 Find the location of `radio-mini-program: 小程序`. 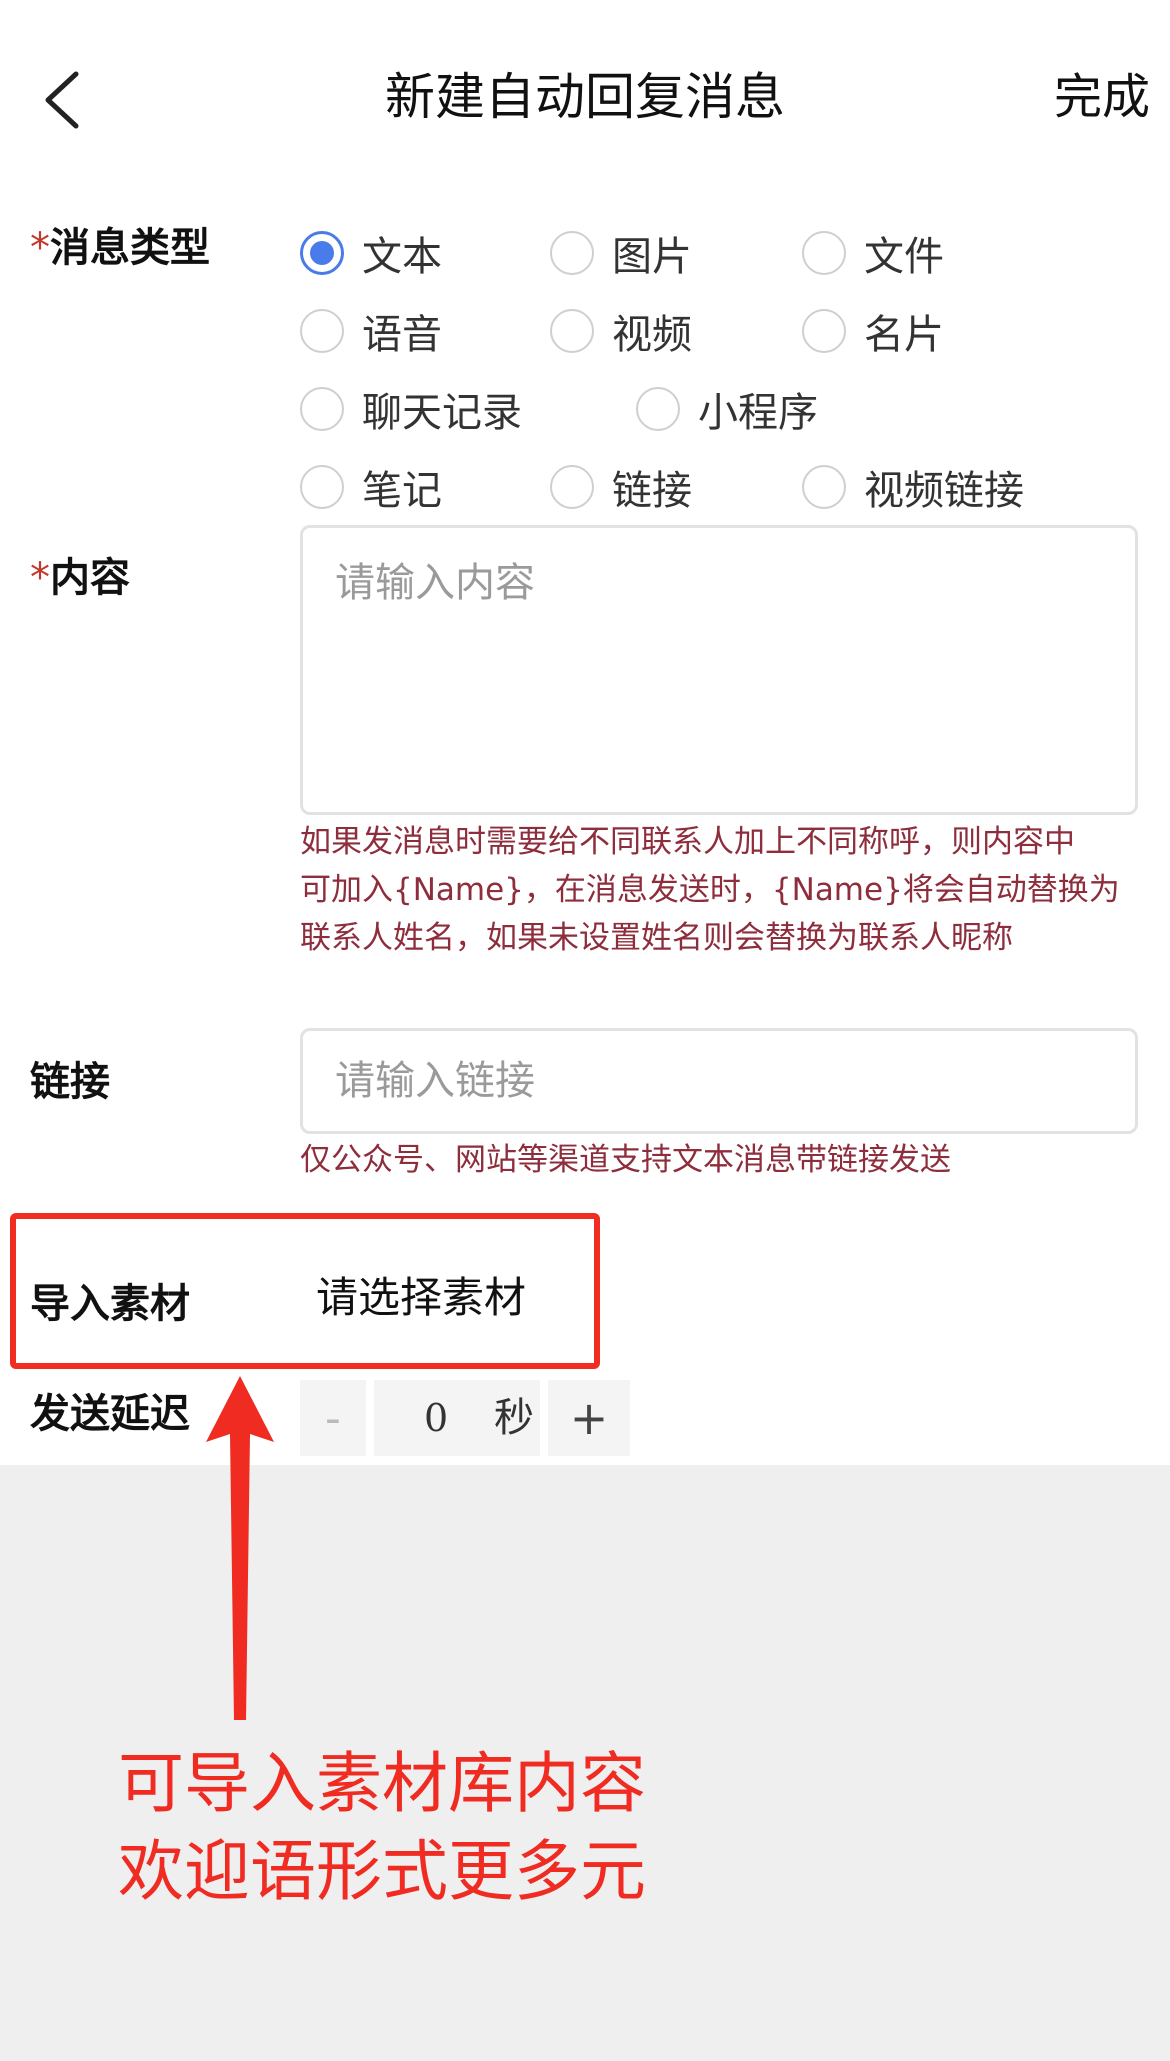

radio-mini-program: 小程序 is located at coordinates (727, 409).